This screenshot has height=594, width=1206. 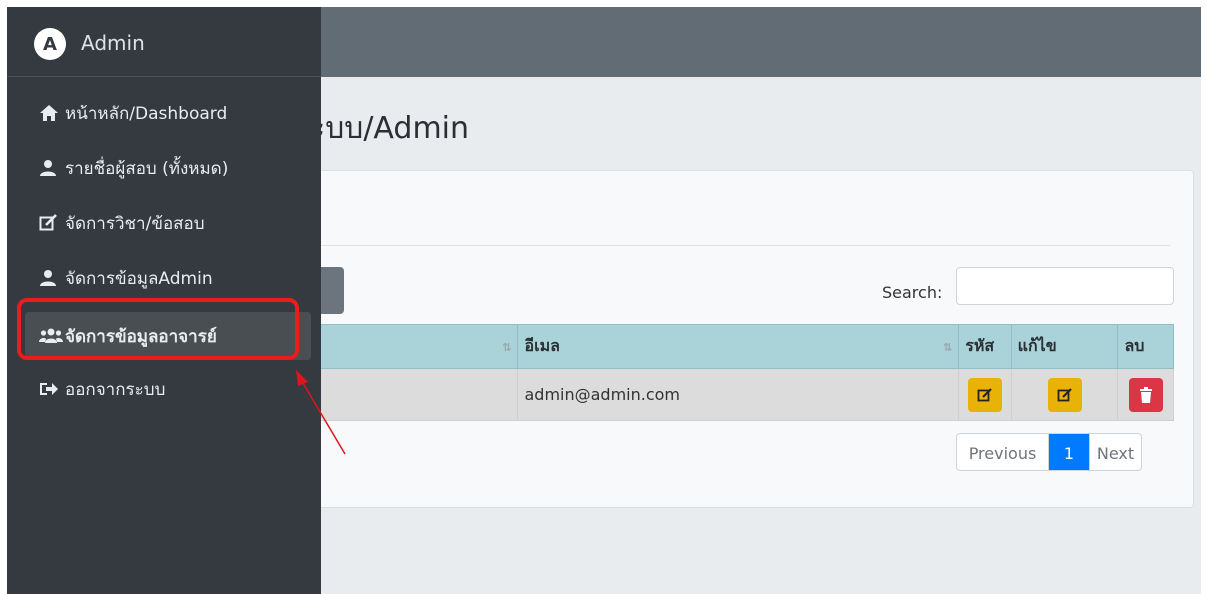 I want to click on pagination: Previous 1 Next, so click(x=1049, y=452).